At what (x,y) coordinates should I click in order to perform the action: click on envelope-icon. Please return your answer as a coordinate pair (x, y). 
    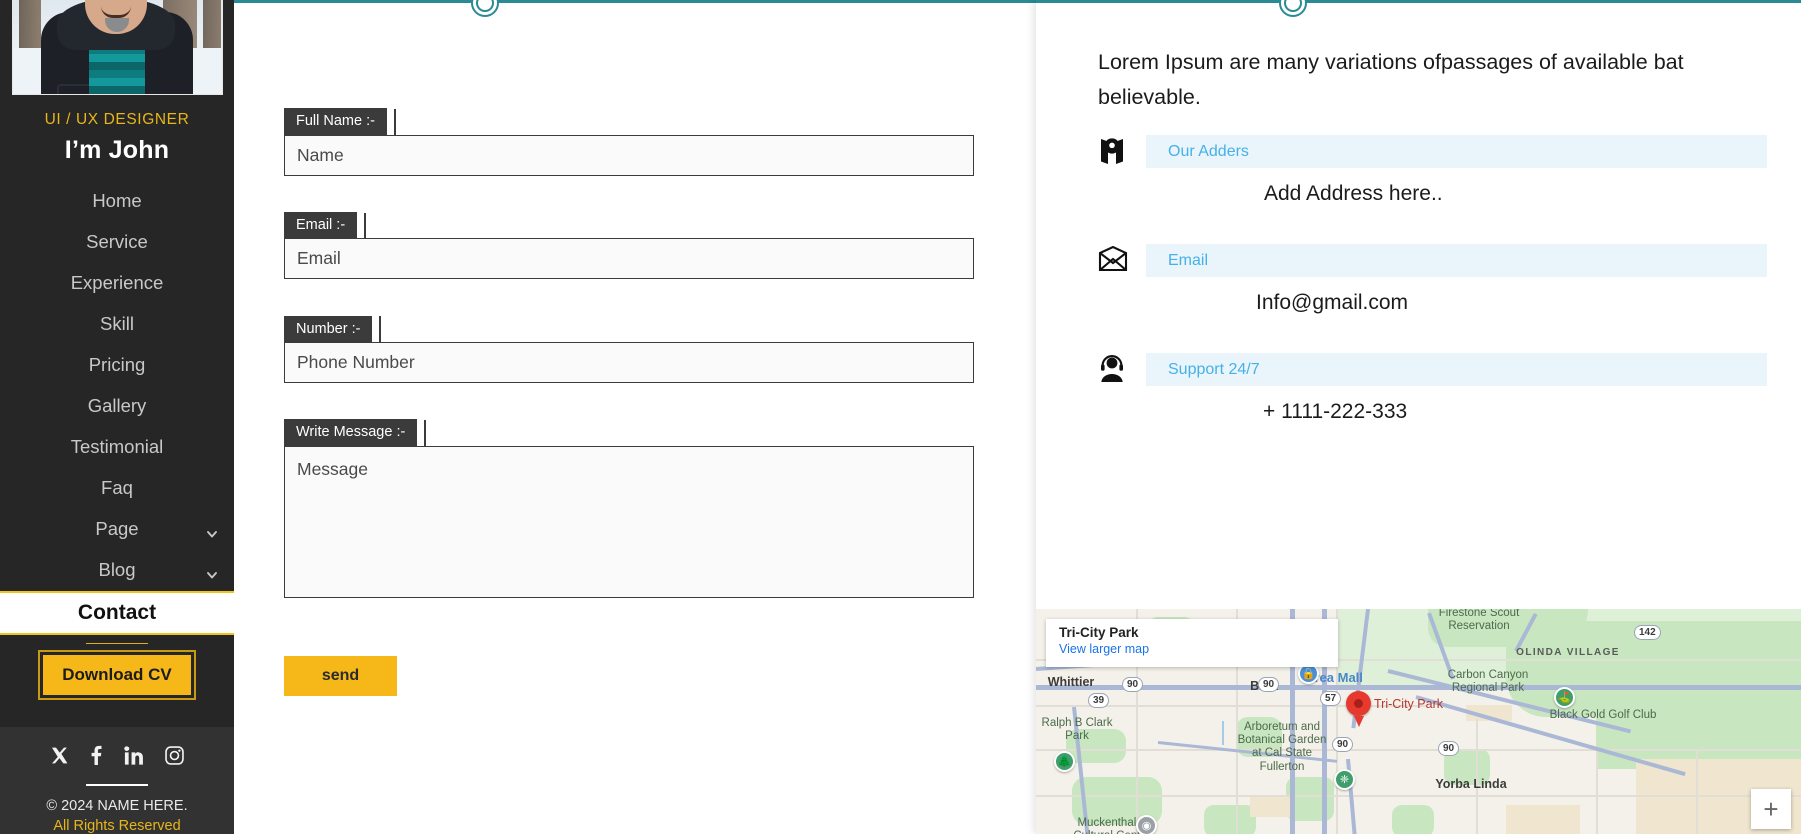
    Looking at the image, I should click on (1122, 258).